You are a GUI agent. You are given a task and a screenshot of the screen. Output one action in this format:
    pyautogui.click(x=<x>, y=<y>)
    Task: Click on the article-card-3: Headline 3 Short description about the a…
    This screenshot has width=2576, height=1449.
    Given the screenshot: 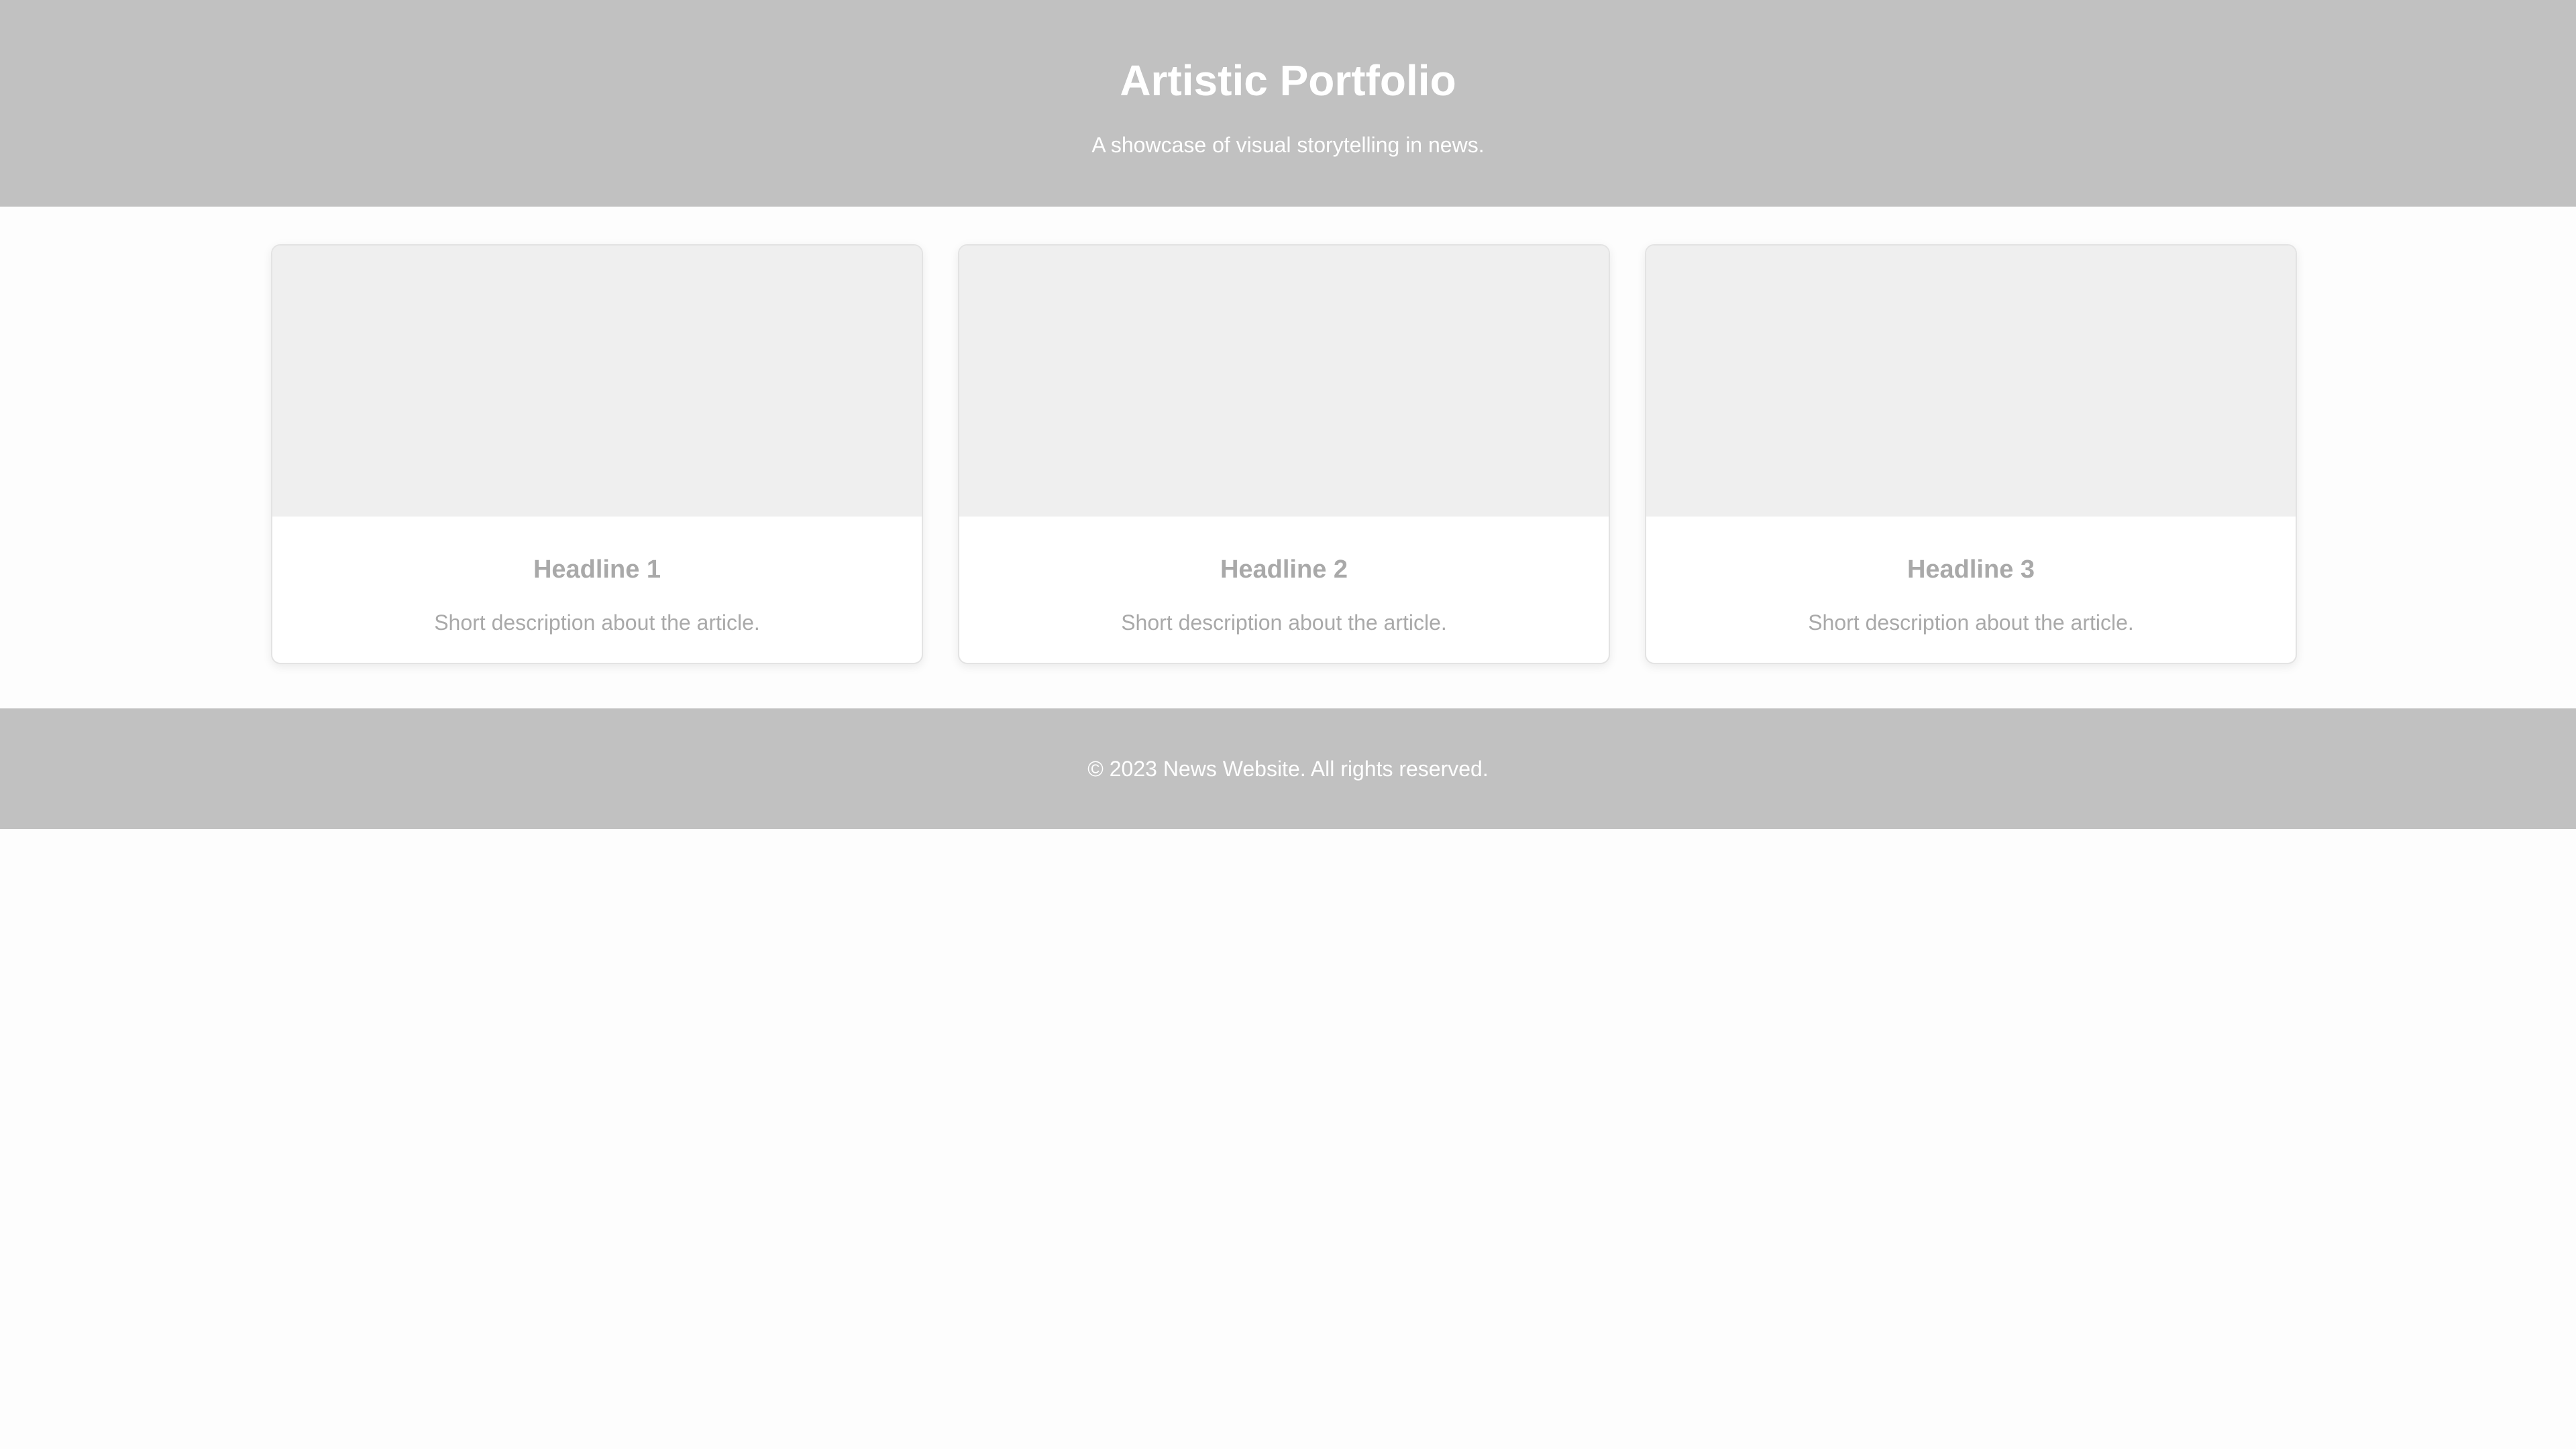 What is the action you would take?
    pyautogui.click(x=1971, y=454)
    